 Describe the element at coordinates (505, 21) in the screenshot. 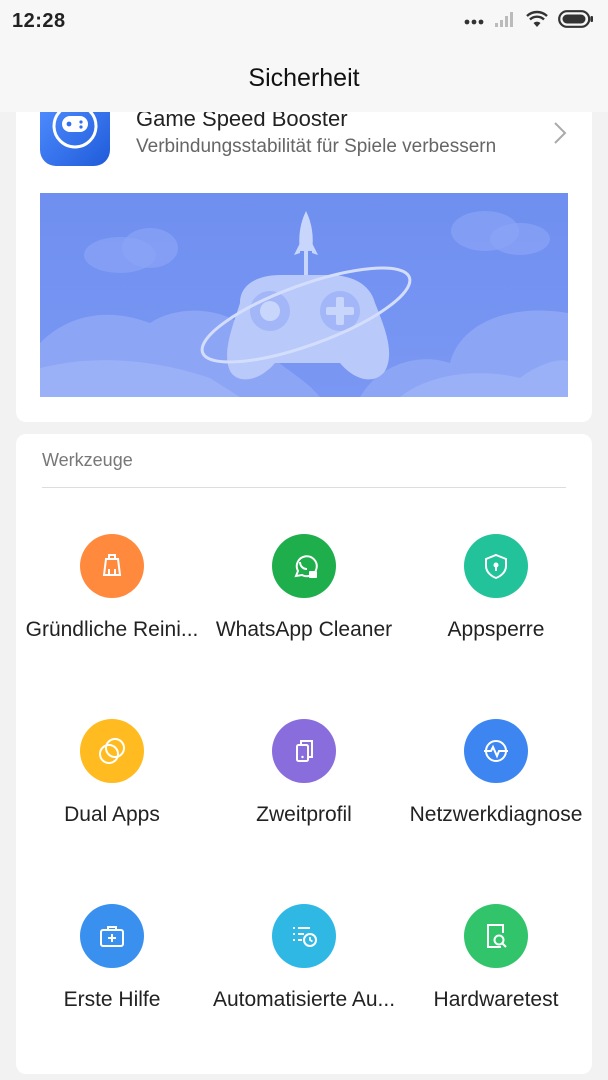

I see `signal-icon` at that location.